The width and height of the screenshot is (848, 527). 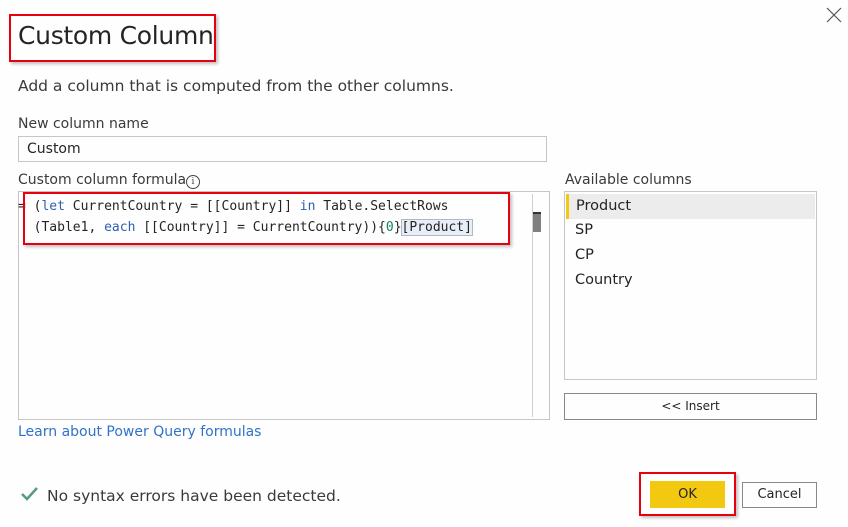 I want to click on info-icon: i, so click(x=193, y=182).